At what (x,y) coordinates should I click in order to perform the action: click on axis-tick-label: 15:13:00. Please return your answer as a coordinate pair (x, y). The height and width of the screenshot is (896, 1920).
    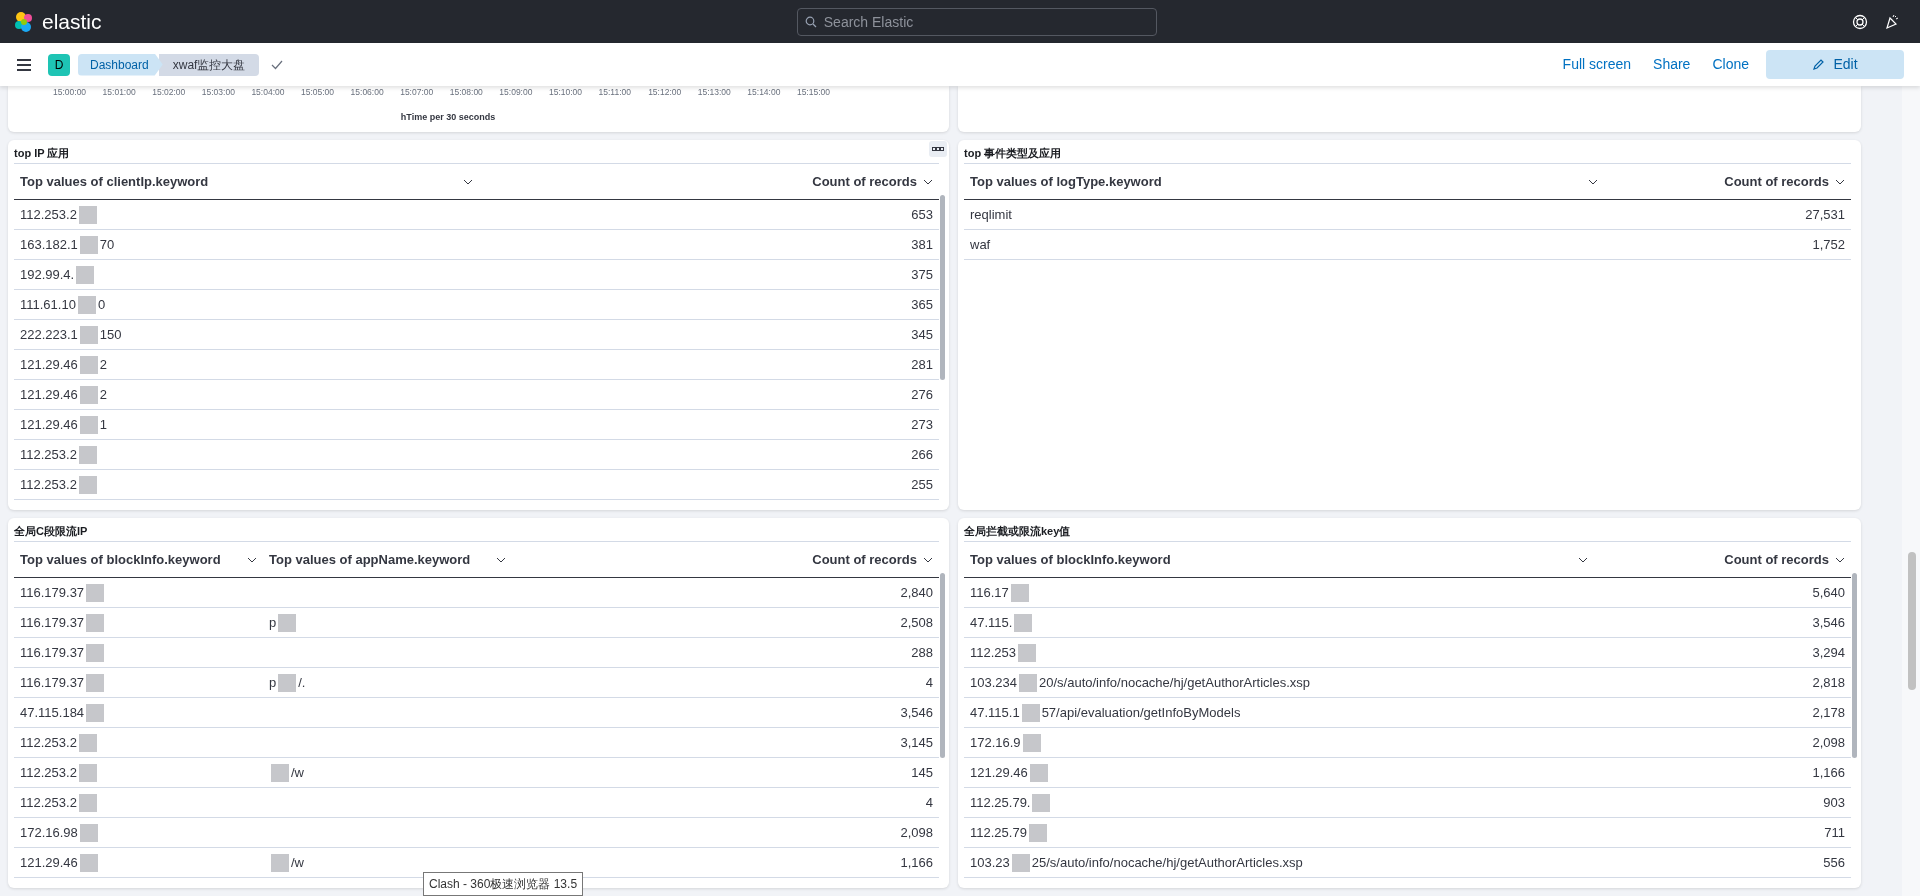
    Looking at the image, I should click on (714, 92).